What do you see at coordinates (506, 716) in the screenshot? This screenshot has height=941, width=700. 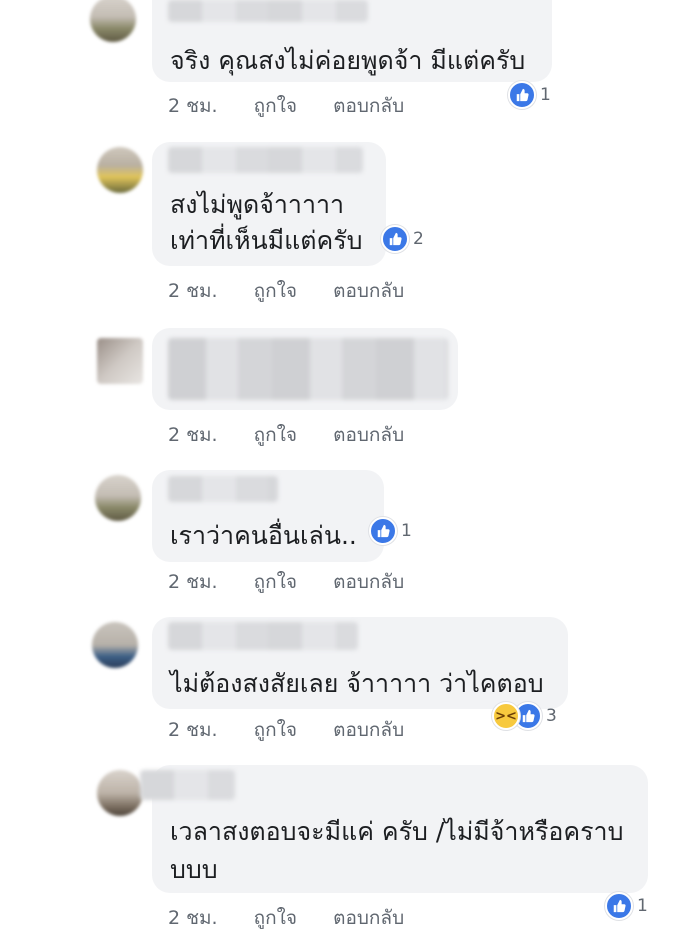 I see `laughing-face-icon: ><` at bounding box center [506, 716].